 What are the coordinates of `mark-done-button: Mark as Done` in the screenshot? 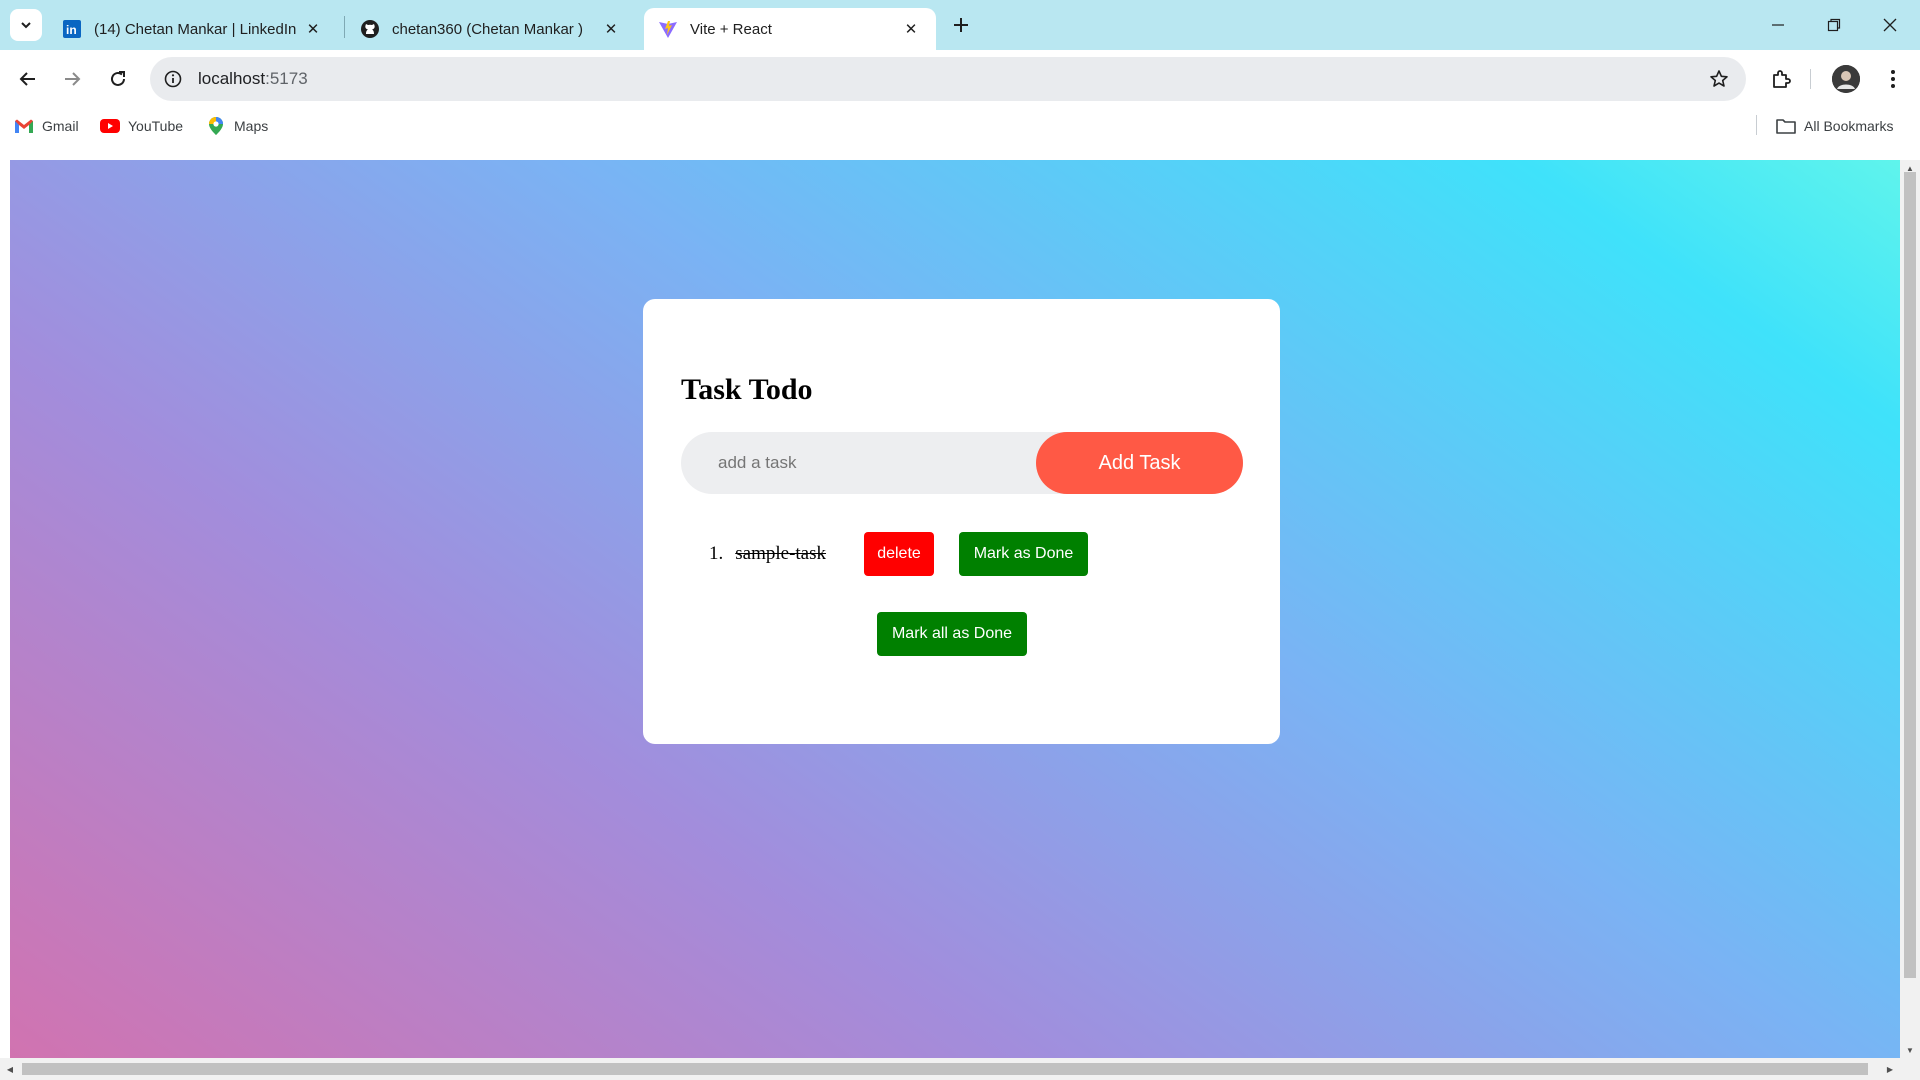 It's located at (1023, 554).